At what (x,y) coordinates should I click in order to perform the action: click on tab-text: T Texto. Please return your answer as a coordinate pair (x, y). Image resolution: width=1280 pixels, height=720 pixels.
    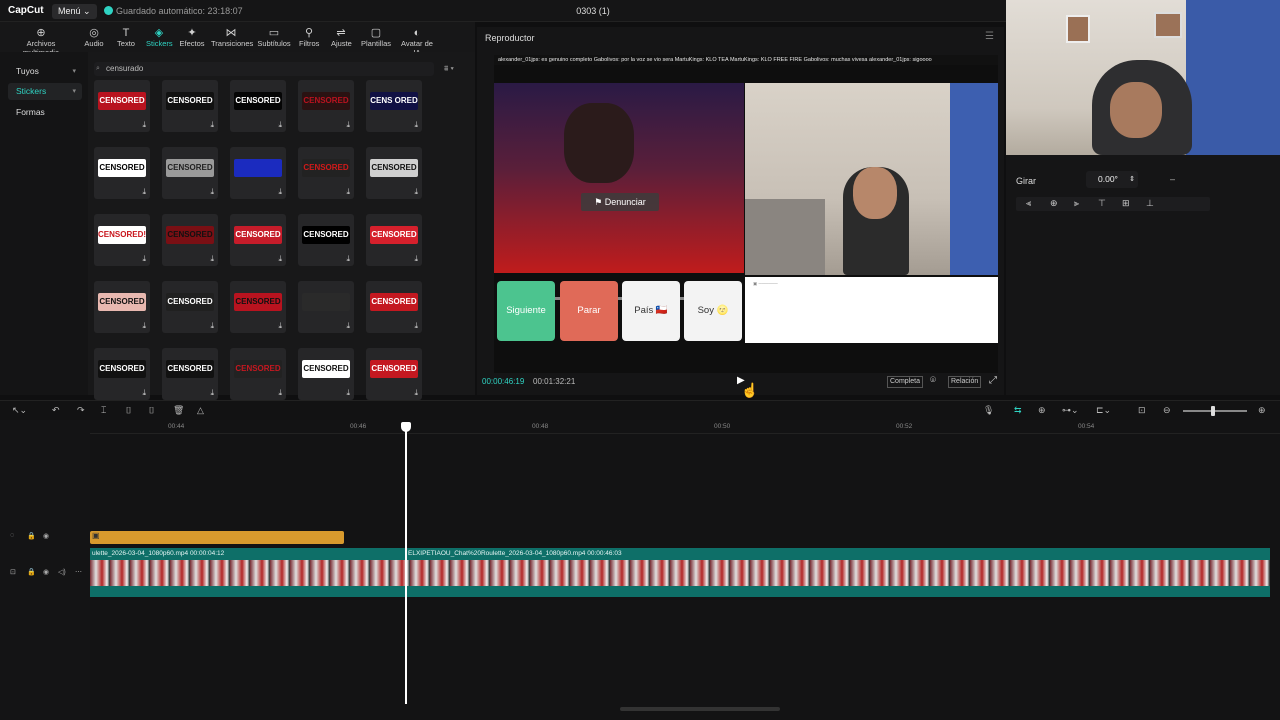
    Looking at the image, I should click on (126, 39).